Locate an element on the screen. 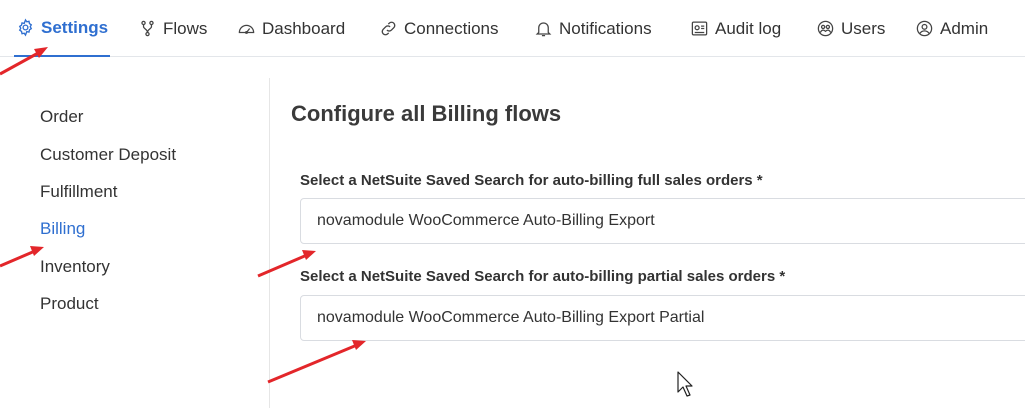 Image resolution: width=1025 pixels, height=408 pixels. tab-audit-log: Audit log is located at coordinates (735, 28).